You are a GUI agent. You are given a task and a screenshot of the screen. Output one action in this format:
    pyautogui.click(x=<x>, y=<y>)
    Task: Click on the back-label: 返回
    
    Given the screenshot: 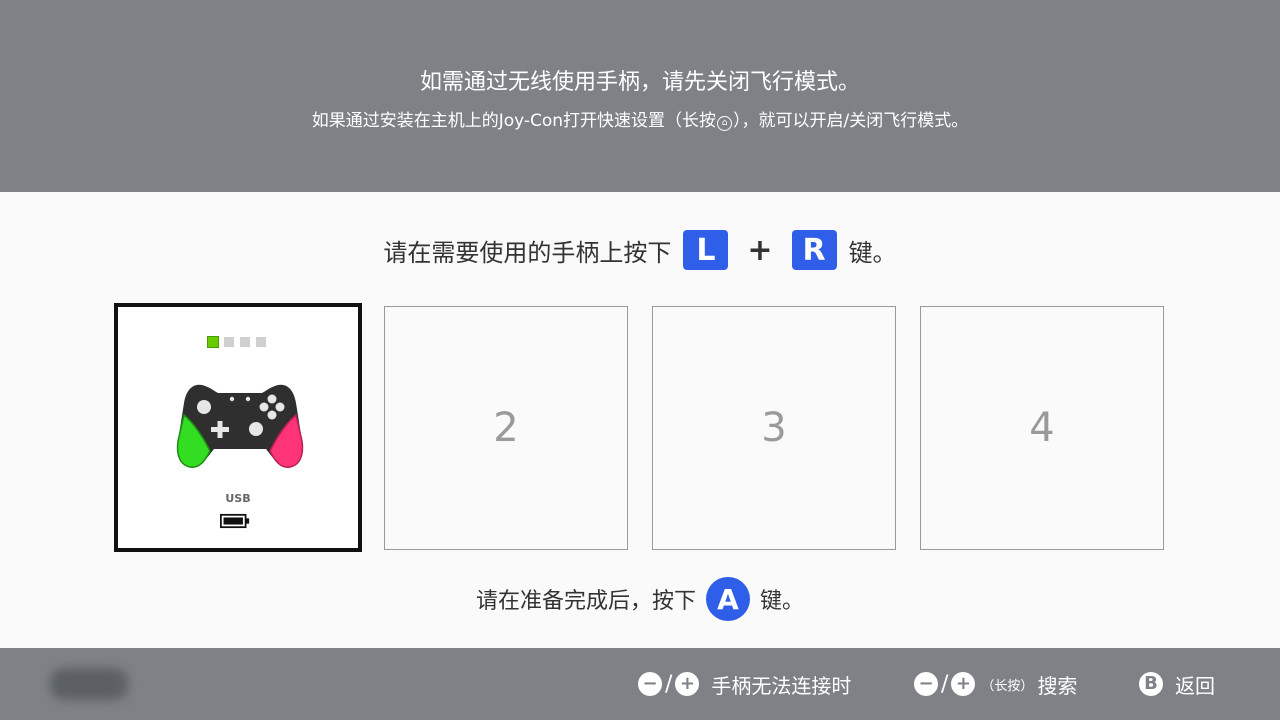 What is the action you would take?
    pyautogui.click(x=1195, y=685)
    